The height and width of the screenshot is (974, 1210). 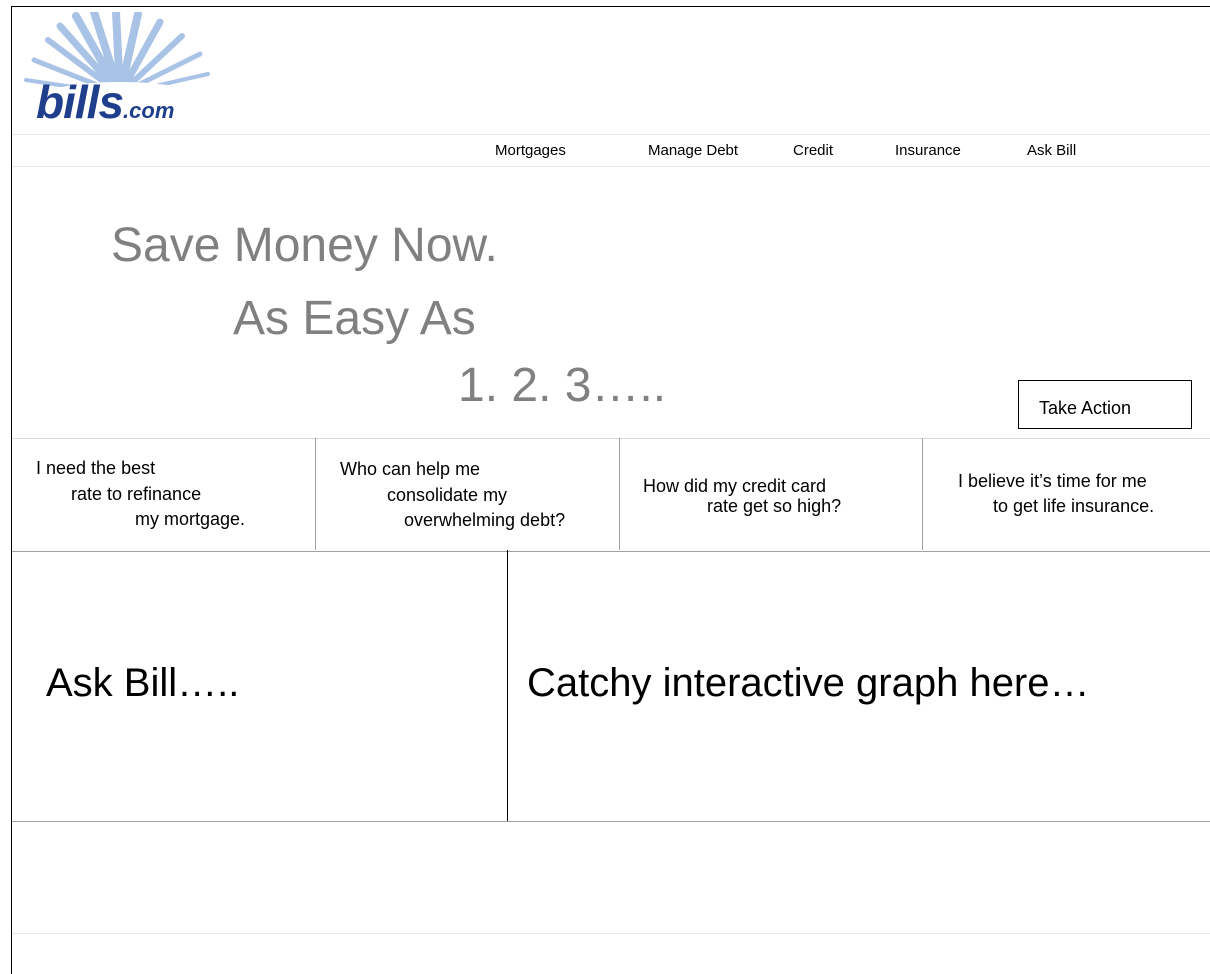 I want to click on question-line: rate get so high?, so click(x=774, y=506).